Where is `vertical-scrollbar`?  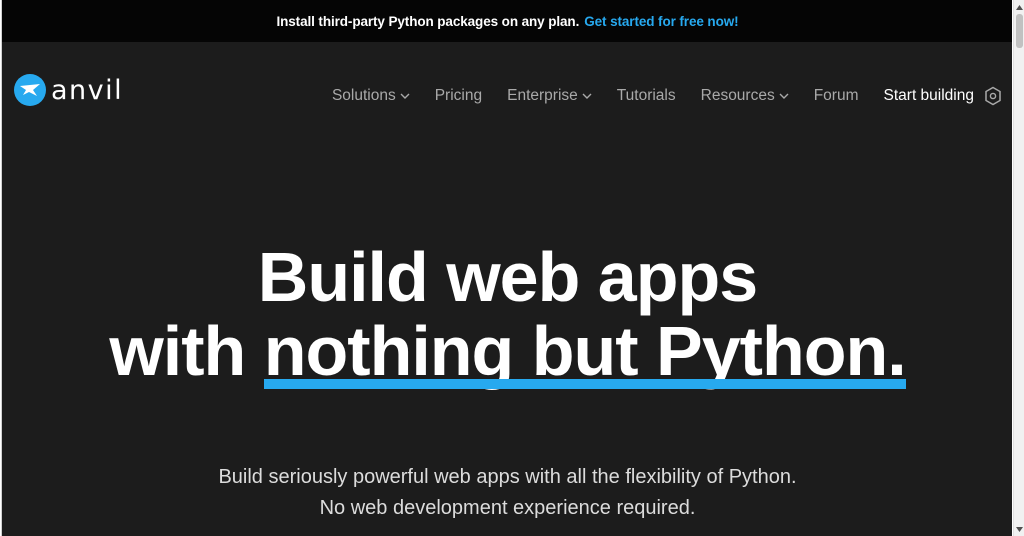 vertical-scrollbar is located at coordinates (1018, 268).